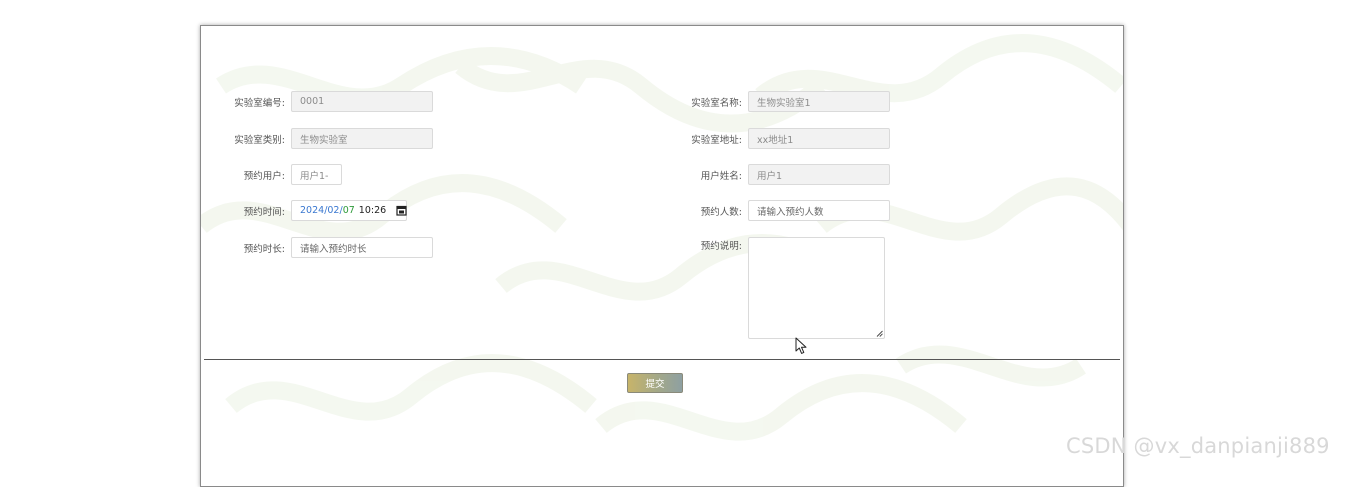 This screenshot has width=1349, height=487. Describe the element at coordinates (721, 246) in the screenshot. I see `booking-note-label: 预约说明:` at that location.